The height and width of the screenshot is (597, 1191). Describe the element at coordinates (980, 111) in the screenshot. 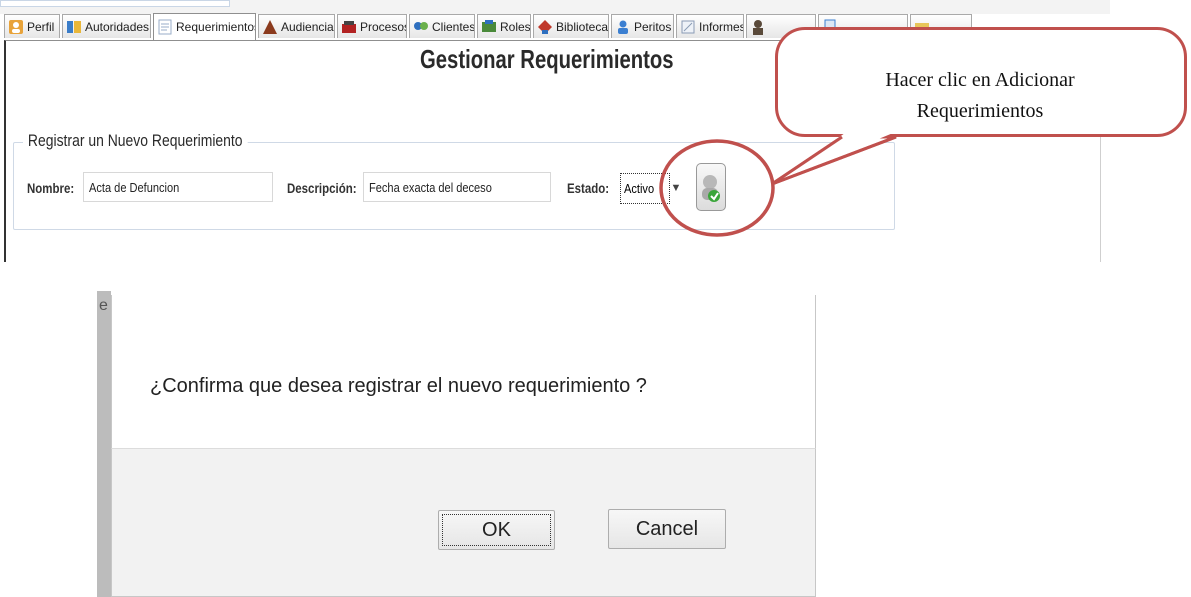

I see `callout-line-2: Requerimientos` at that location.